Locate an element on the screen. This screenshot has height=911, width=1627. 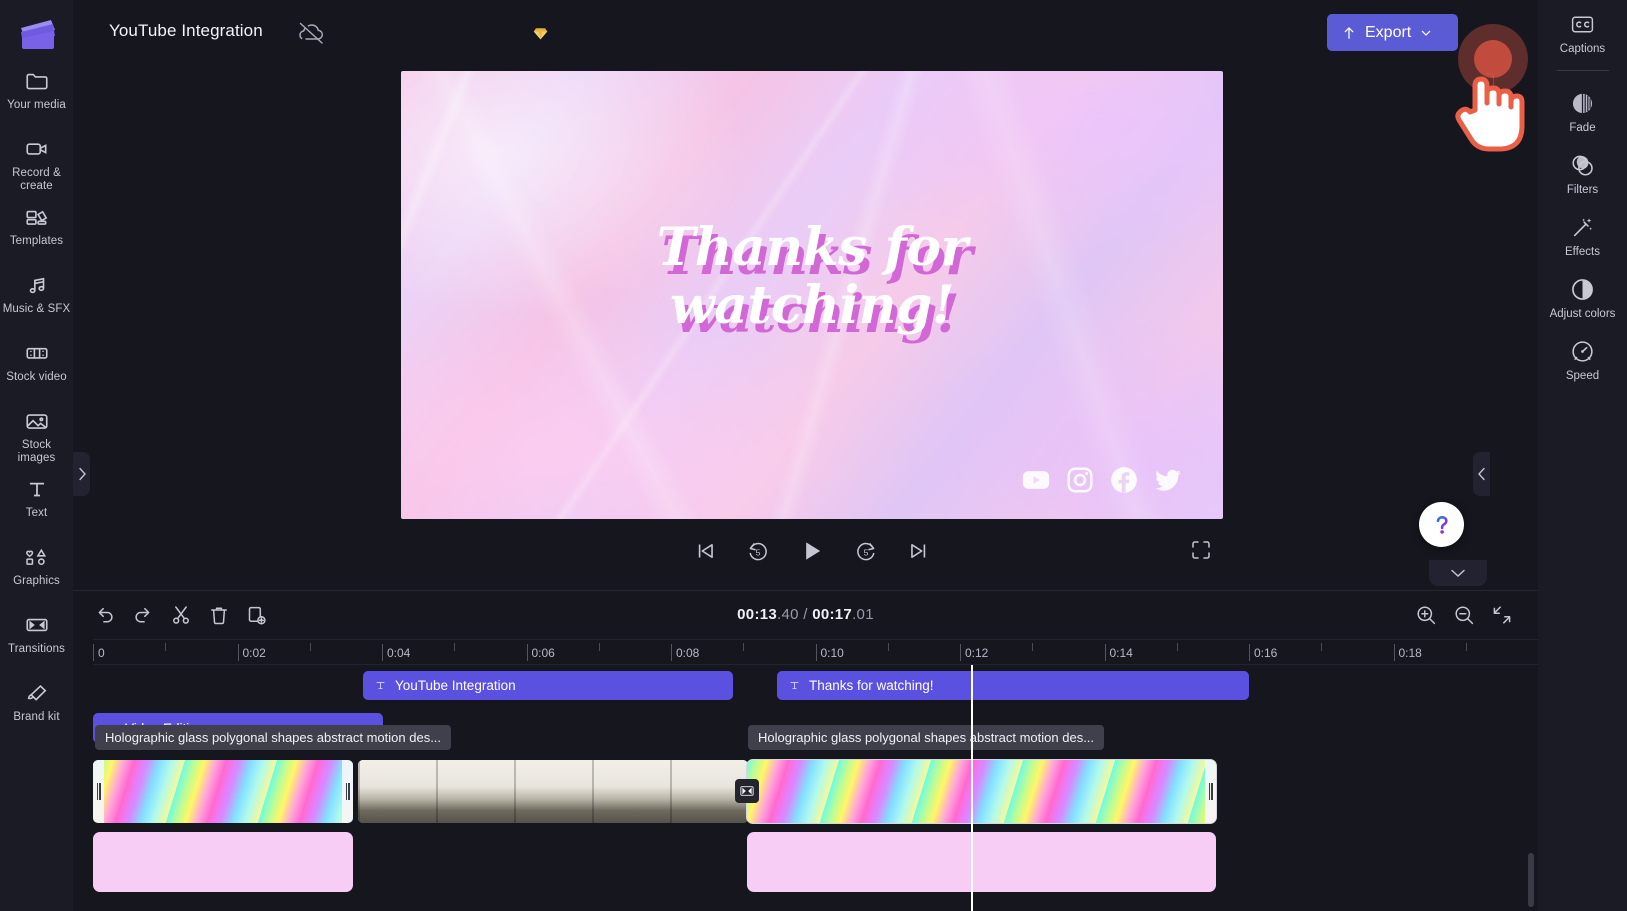
clip-label: Thanks for watching! is located at coordinates (871, 685).